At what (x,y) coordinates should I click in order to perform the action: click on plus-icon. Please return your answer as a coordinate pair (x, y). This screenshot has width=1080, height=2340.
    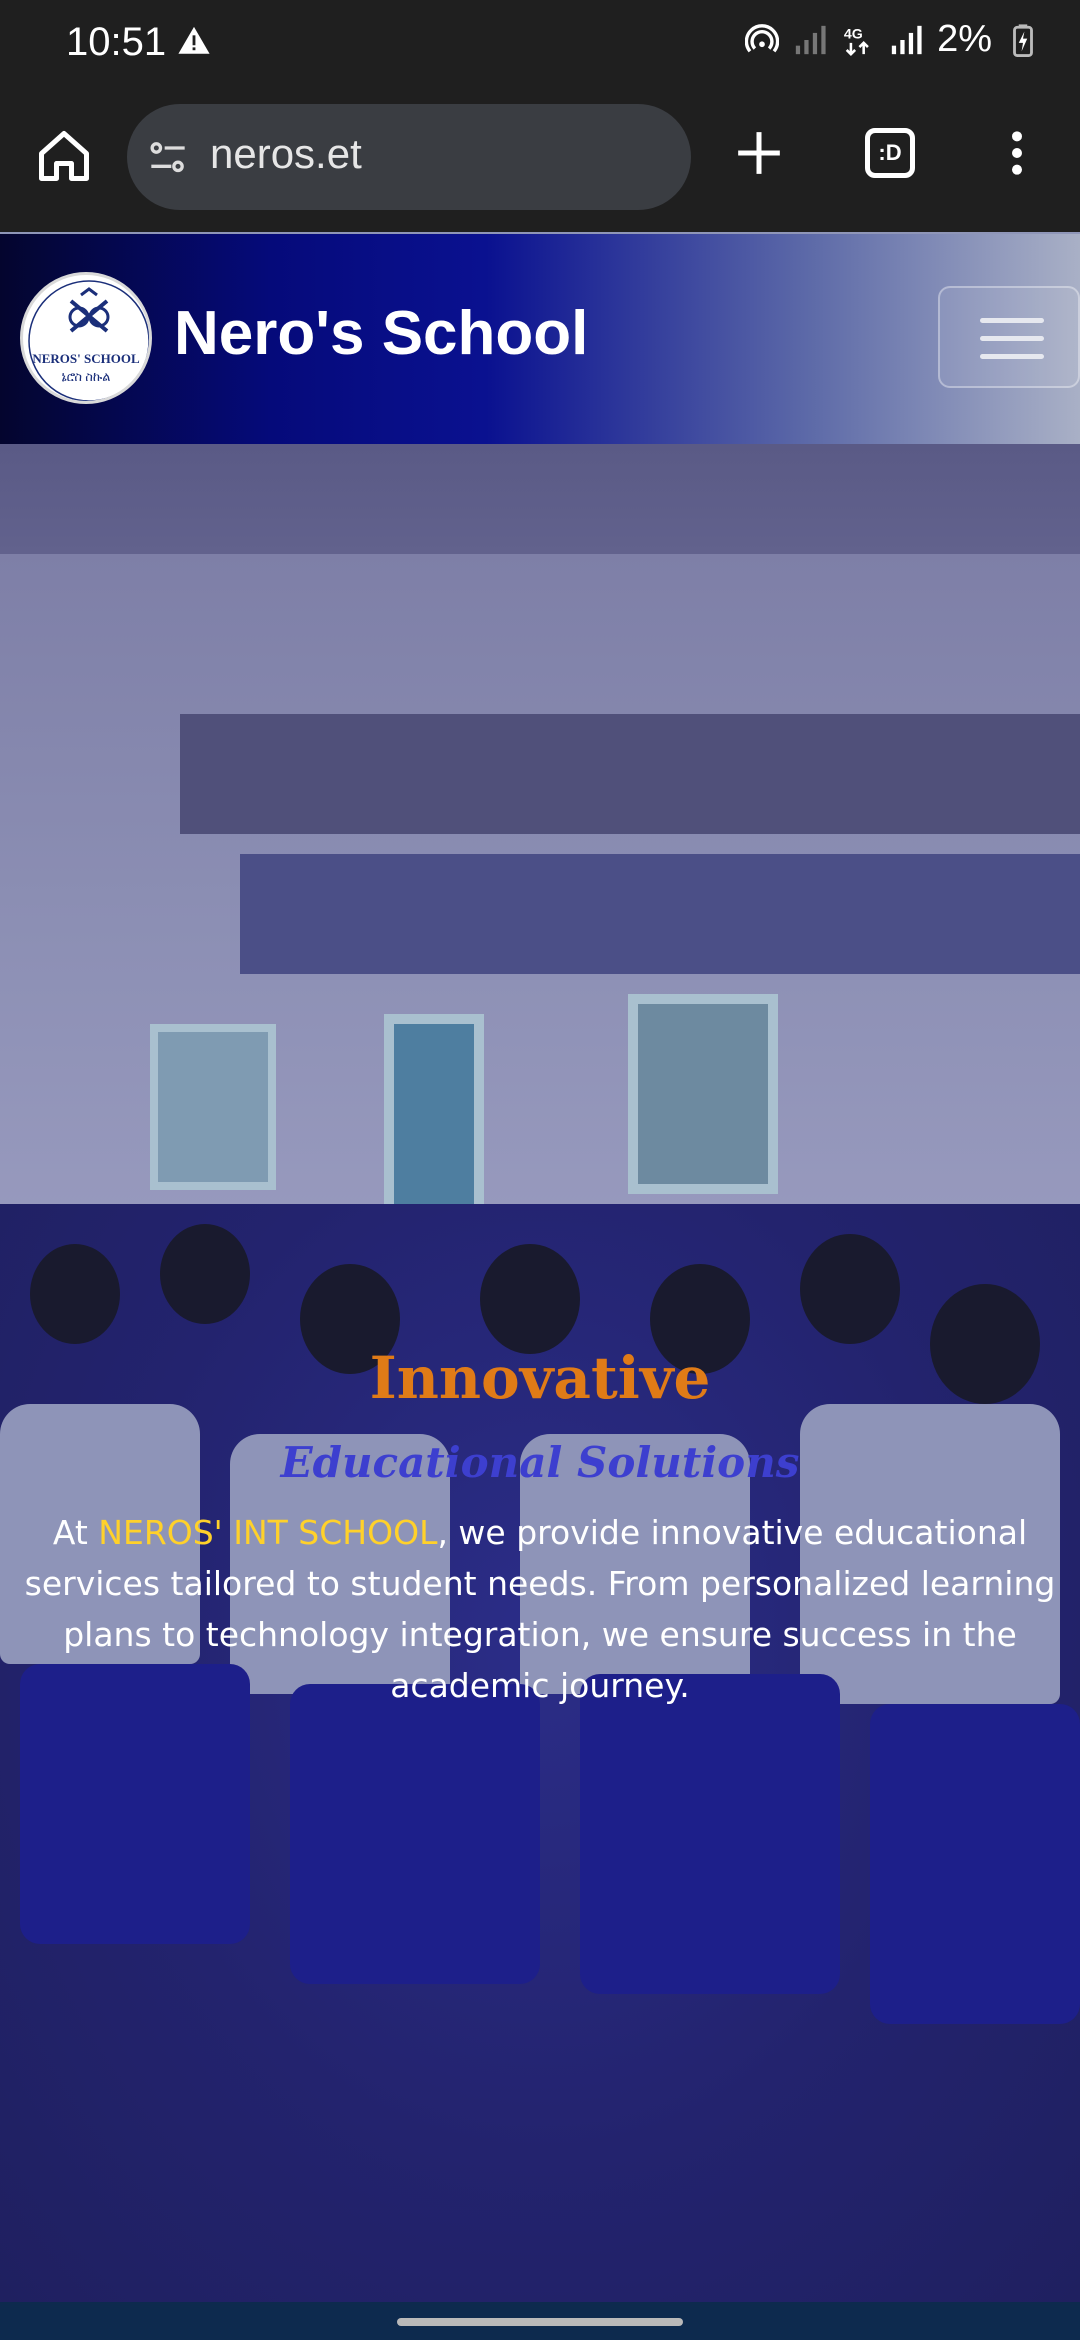
    Looking at the image, I should click on (759, 153).